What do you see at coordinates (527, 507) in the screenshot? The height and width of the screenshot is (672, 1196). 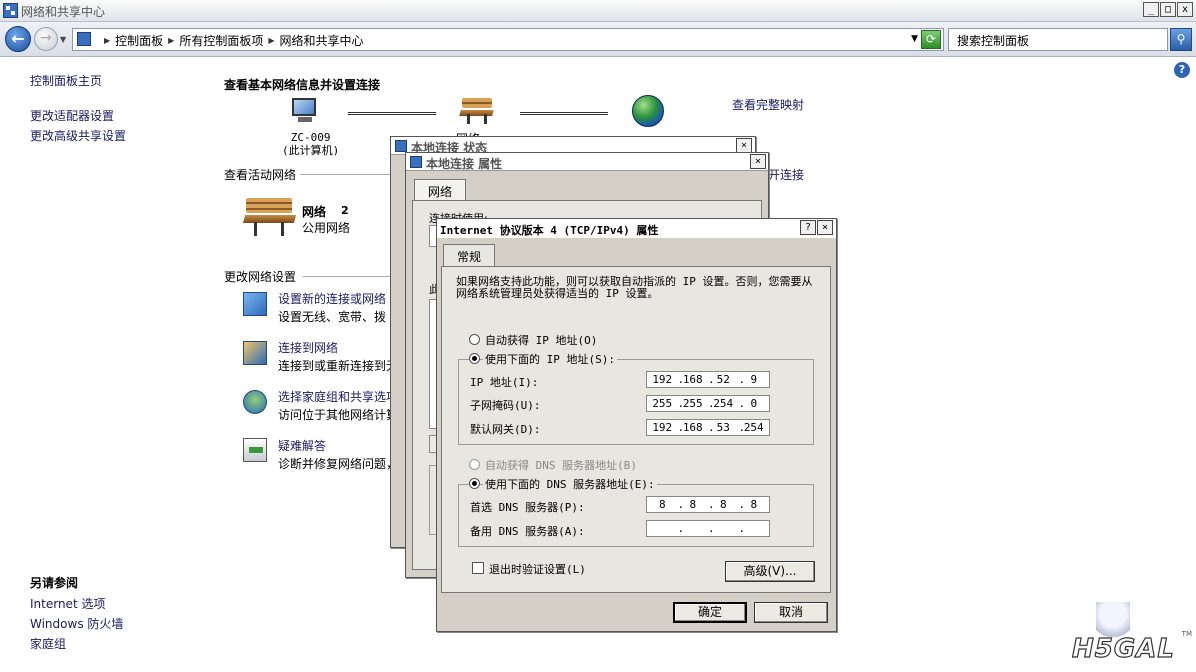 I see `preferred-dns-label: 首选 DNS 服务器(P):` at bounding box center [527, 507].